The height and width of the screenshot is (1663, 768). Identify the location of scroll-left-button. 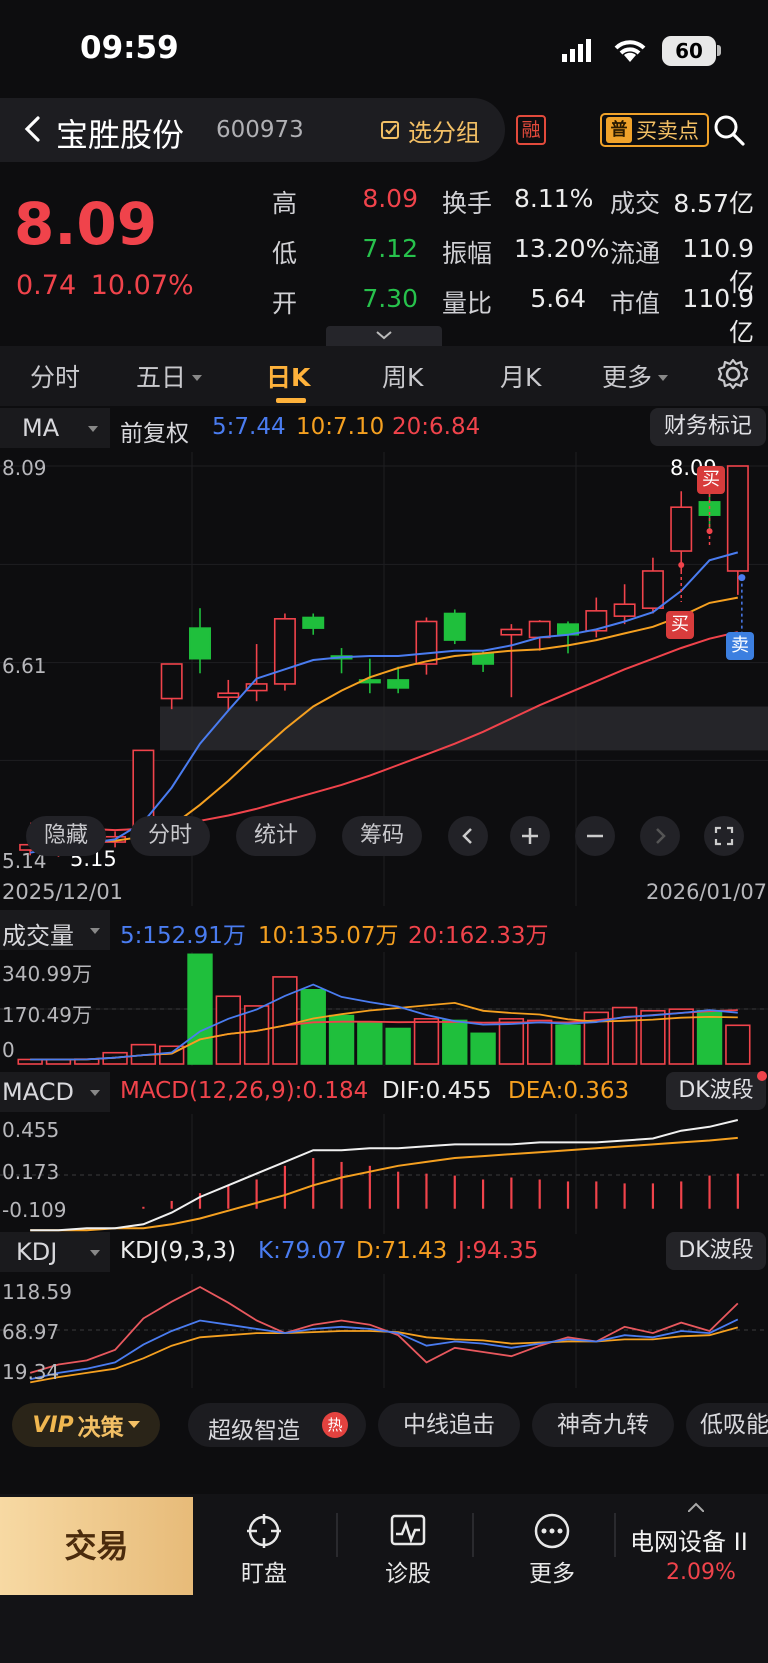
(468, 836).